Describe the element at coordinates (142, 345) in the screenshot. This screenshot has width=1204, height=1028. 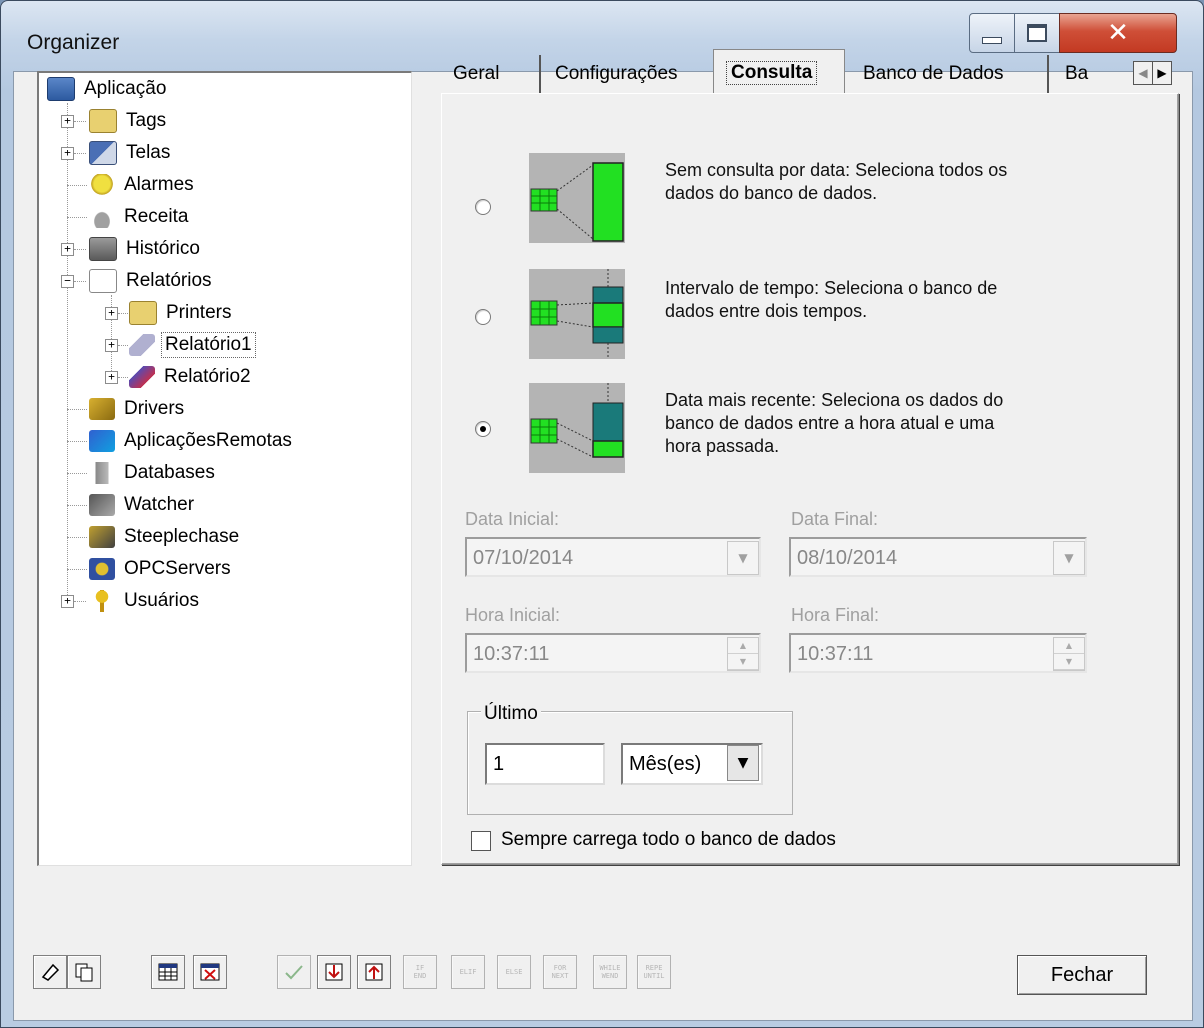
I see `report-icon` at that location.